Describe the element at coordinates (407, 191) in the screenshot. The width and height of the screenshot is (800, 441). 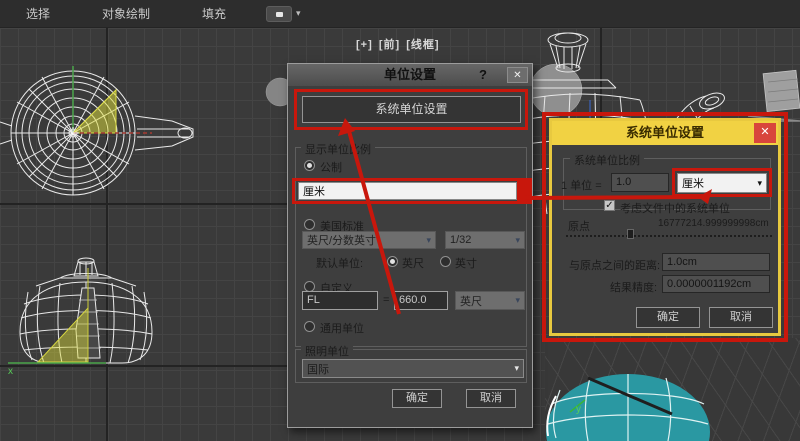
I see `metric-unit-dropdown: 厘米` at that location.